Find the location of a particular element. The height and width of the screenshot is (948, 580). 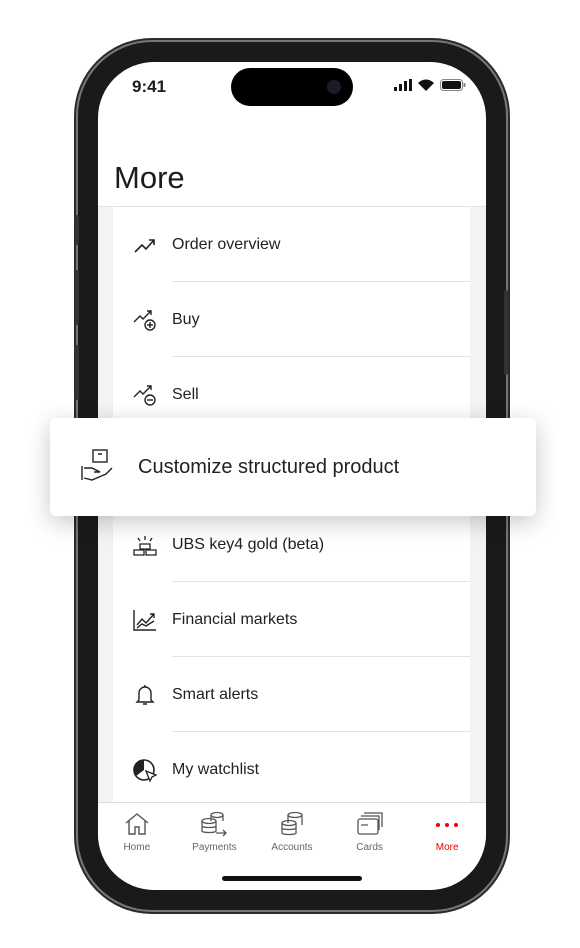

menu-item-smart-alerts: Smart alerts is located at coordinates (291, 694).